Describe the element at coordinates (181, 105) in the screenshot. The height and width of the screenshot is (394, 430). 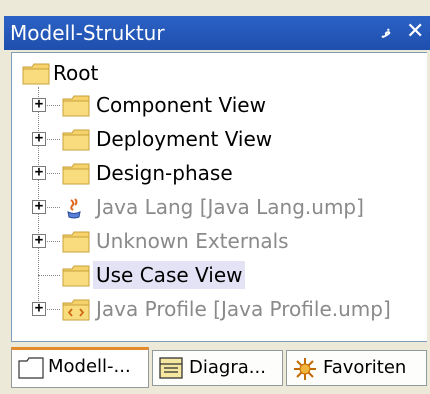
I see `tree-node-label: Component View` at that location.